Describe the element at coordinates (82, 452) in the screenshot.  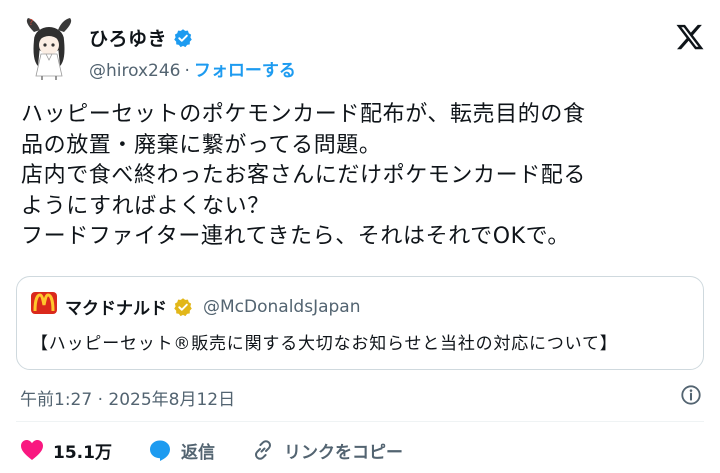
I see `like-count: 15.1万` at that location.